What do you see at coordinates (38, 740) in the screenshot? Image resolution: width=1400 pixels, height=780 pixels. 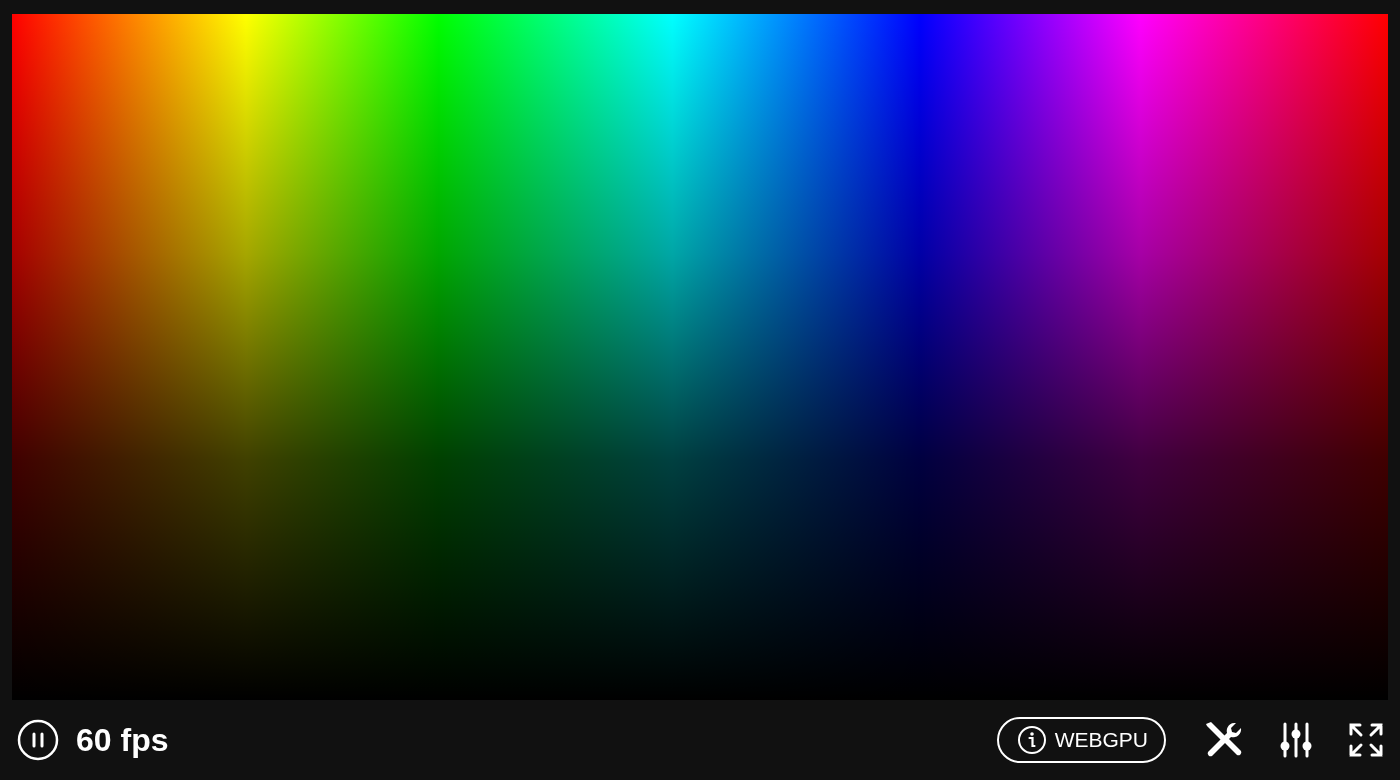 I see `pause-button` at bounding box center [38, 740].